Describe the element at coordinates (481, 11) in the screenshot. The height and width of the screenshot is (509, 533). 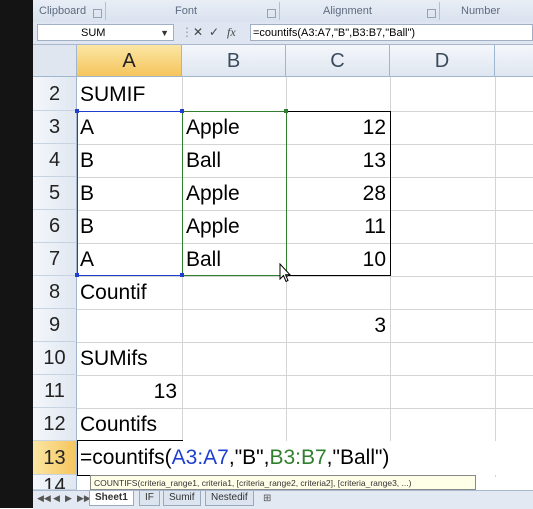
I see `ribbon-group-number: Number` at that location.